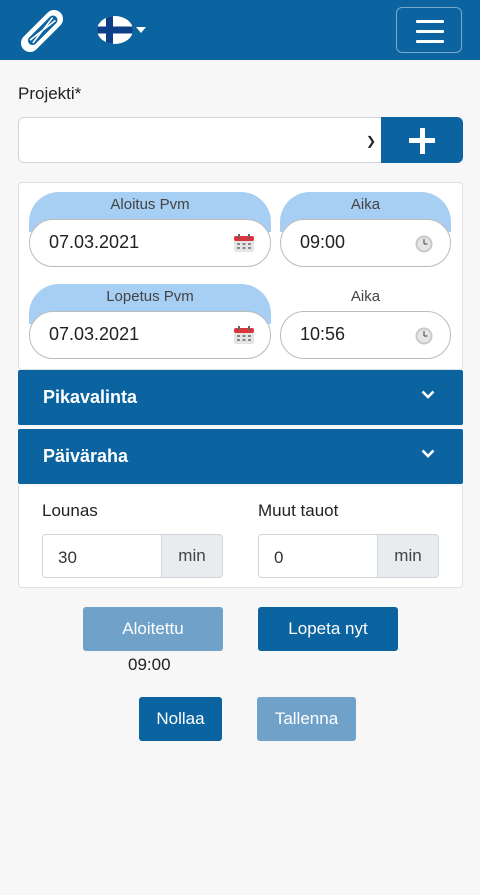 The width and height of the screenshot is (480, 895). What do you see at coordinates (323, 334) in the screenshot?
I see `end-time-value: 10:56` at bounding box center [323, 334].